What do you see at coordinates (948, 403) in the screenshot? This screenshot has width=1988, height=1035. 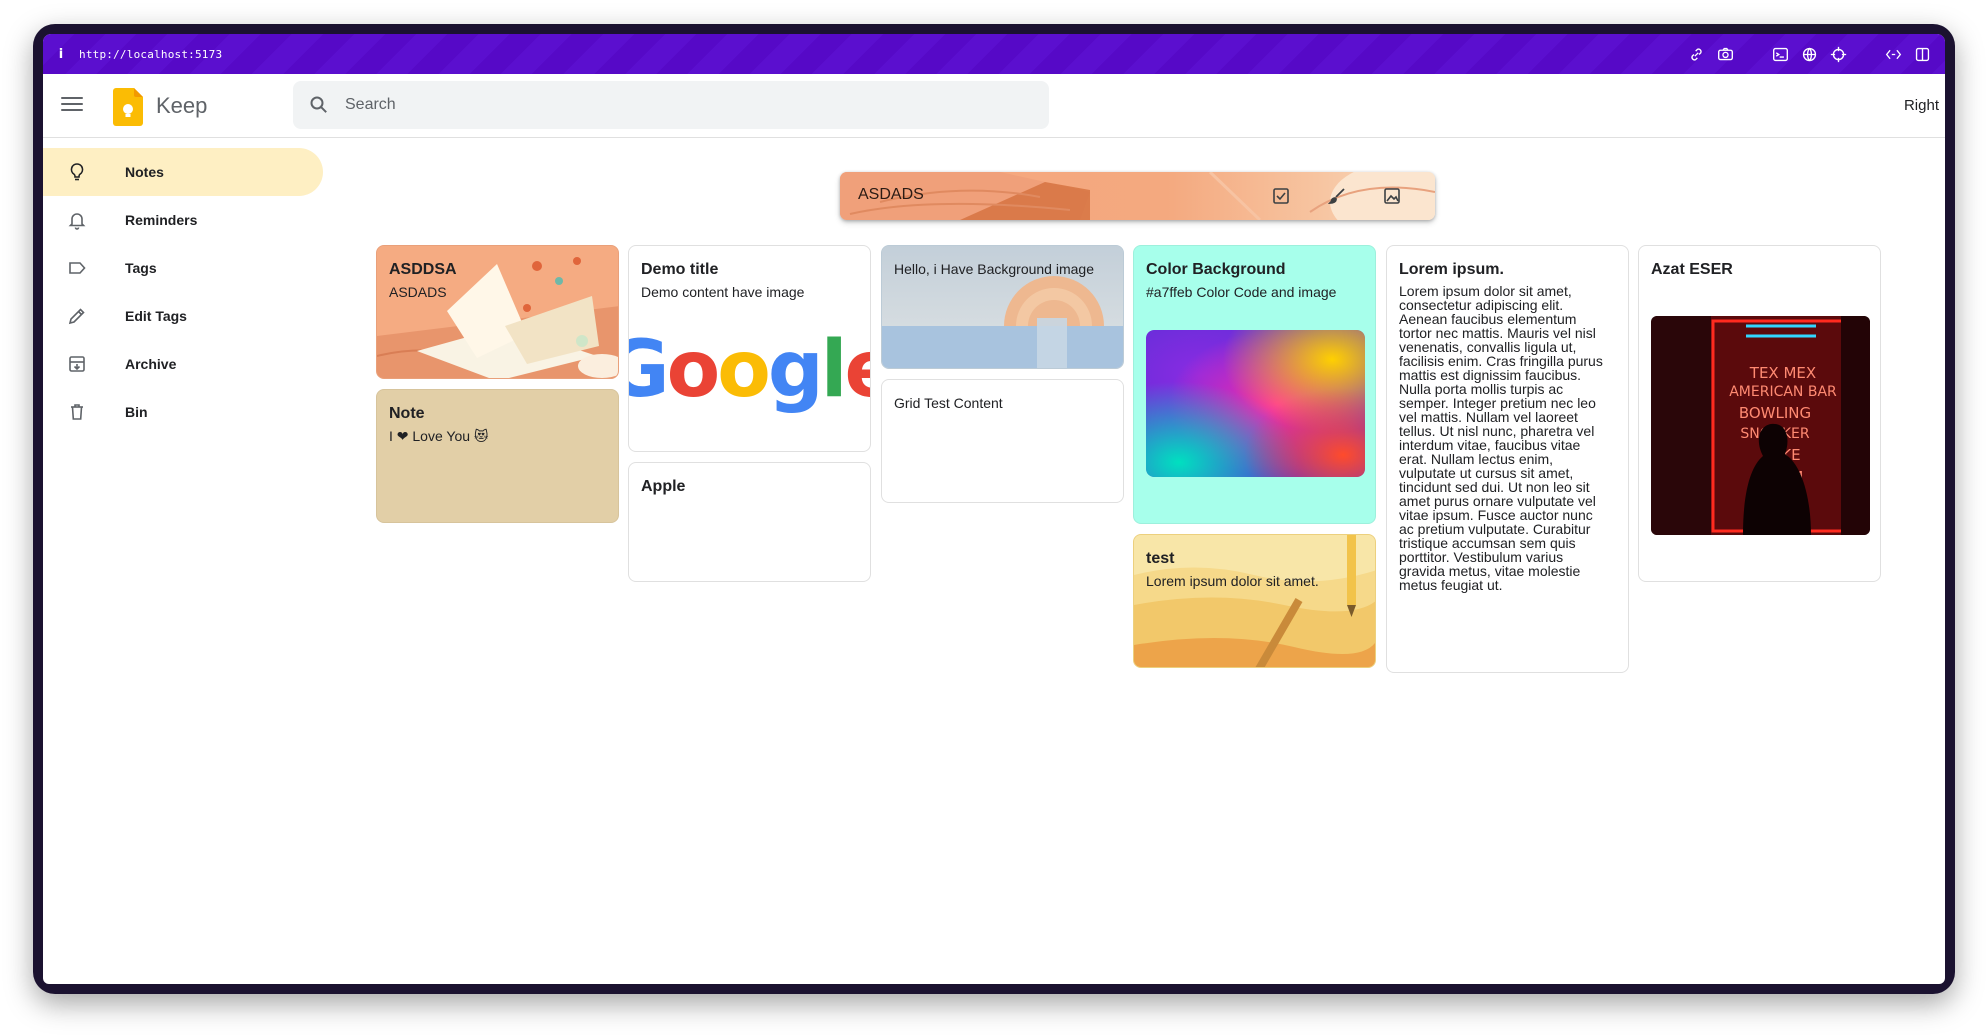 I see `note-title: Grid Test Content` at bounding box center [948, 403].